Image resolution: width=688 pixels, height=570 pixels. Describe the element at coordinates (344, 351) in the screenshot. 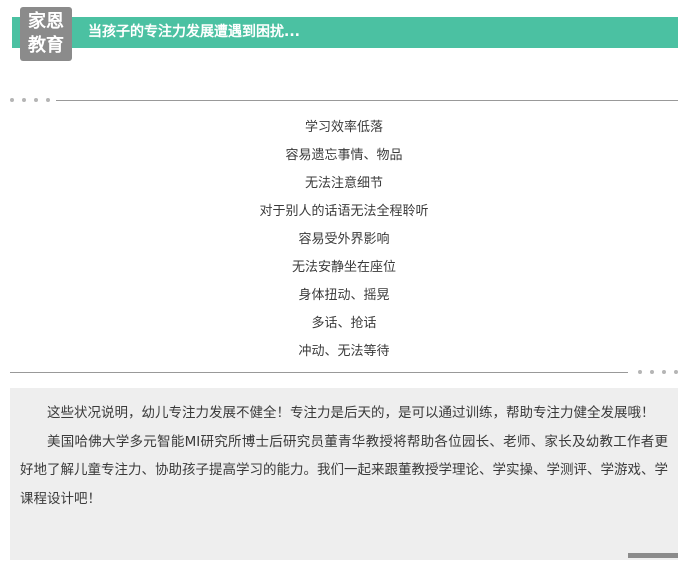

I see `symptom-item: 冲动、无法等待` at that location.